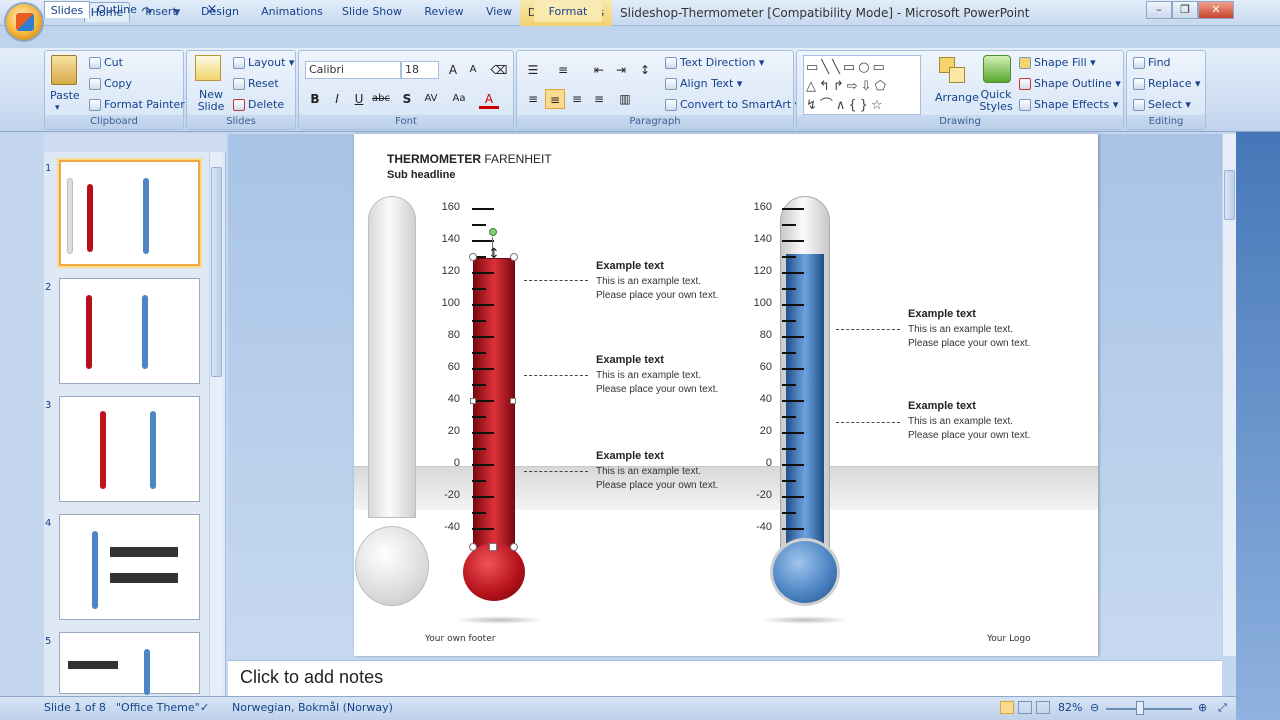  I want to click on bold-button: B, so click(315, 99).